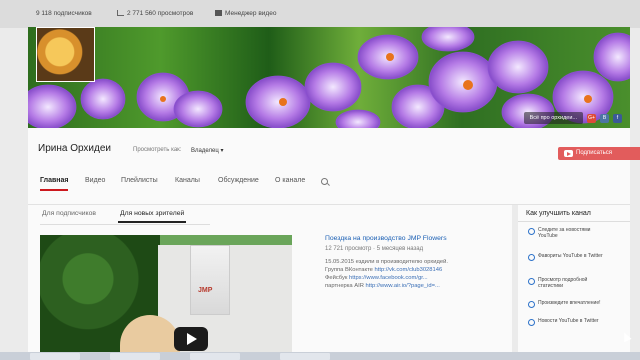 This screenshot has height=360, width=640. What do you see at coordinates (238, 180) in the screenshot?
I see `tab-discussion: Обсуждение` at bounding box center [238, 180].